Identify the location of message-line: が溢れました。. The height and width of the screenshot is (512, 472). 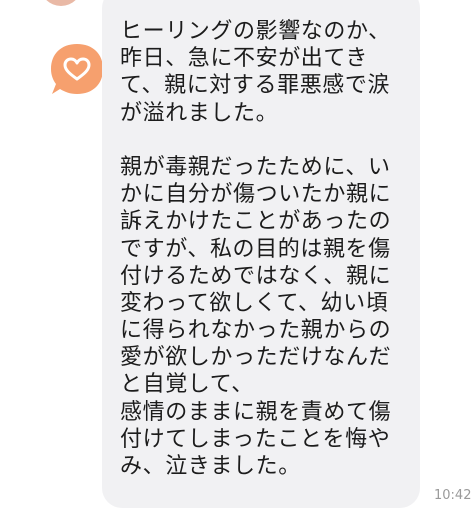
(199, 113).